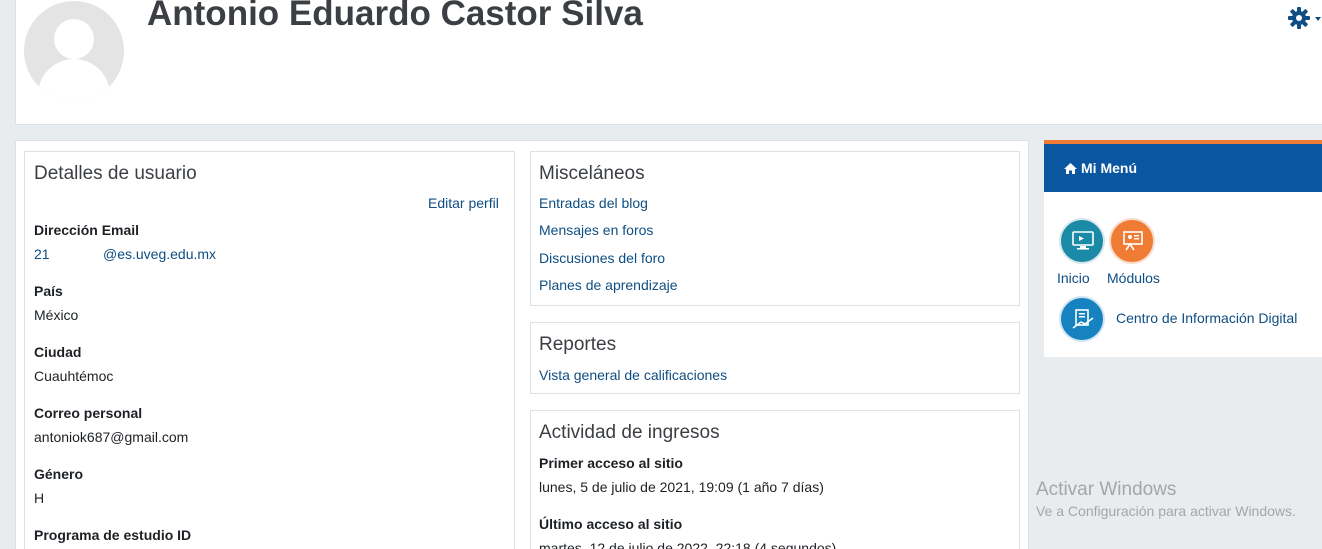 This screenshot has width=1322, height=549. Describe the element at coordinates (115, 173) in the screenshot. I see `user-details-title: Detalles de usuario` at that location.